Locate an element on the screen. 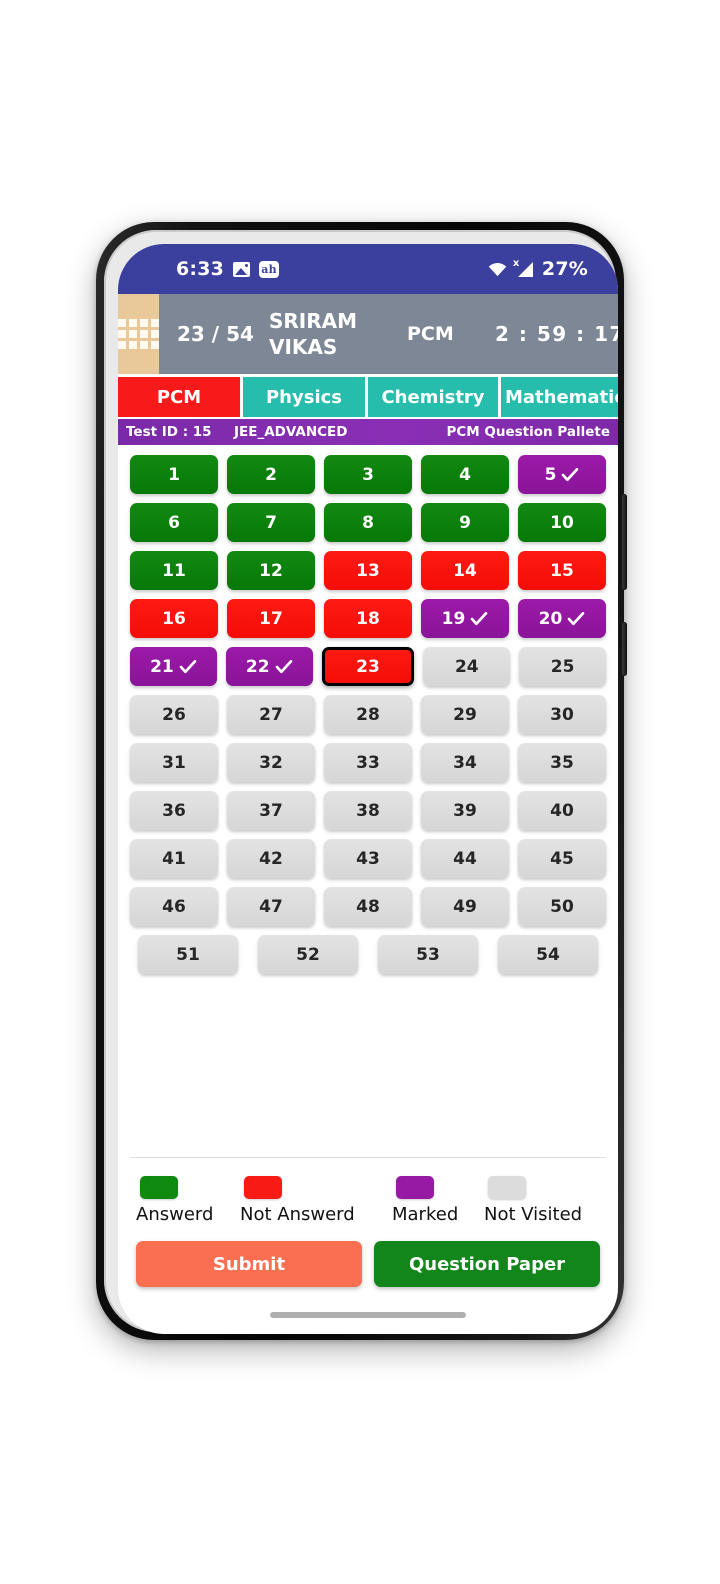 The image size is (720, 1584). question-number-label: 48 is located at coordinates (368, 906).